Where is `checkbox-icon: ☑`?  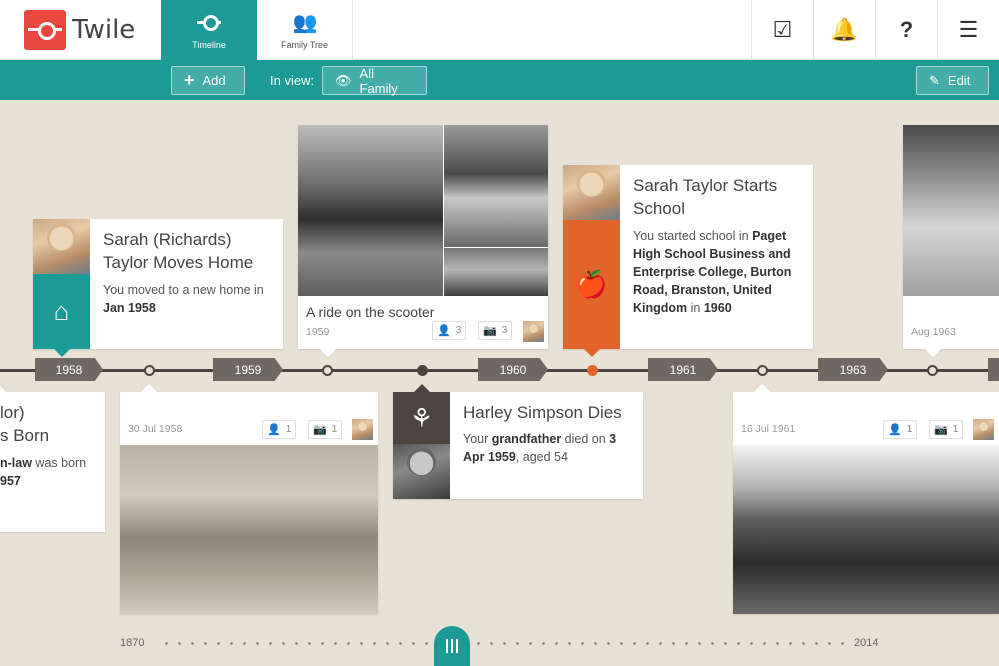 checkbox-icon: ☑ is located at coordinates (782, 30).